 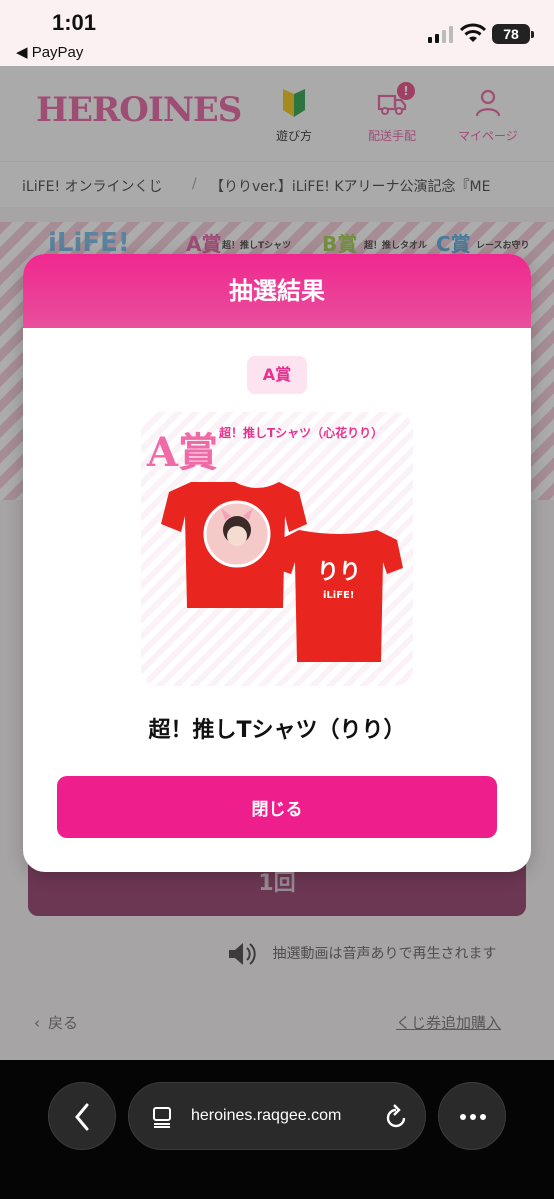 I want to click on address-bar: heroines.raqgee.com, so click(x=277, y=1116).